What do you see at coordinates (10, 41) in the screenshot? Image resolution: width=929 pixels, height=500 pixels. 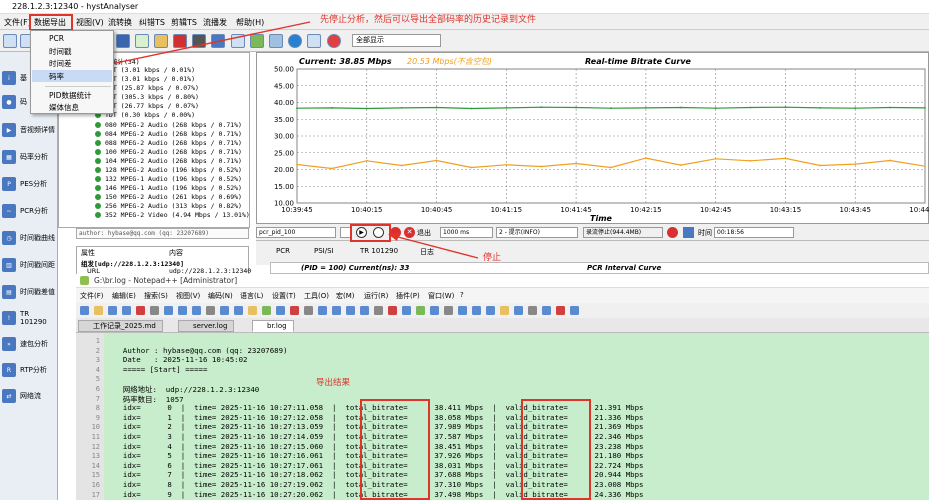 I see `open-icon` at bounding box center [10, 41].